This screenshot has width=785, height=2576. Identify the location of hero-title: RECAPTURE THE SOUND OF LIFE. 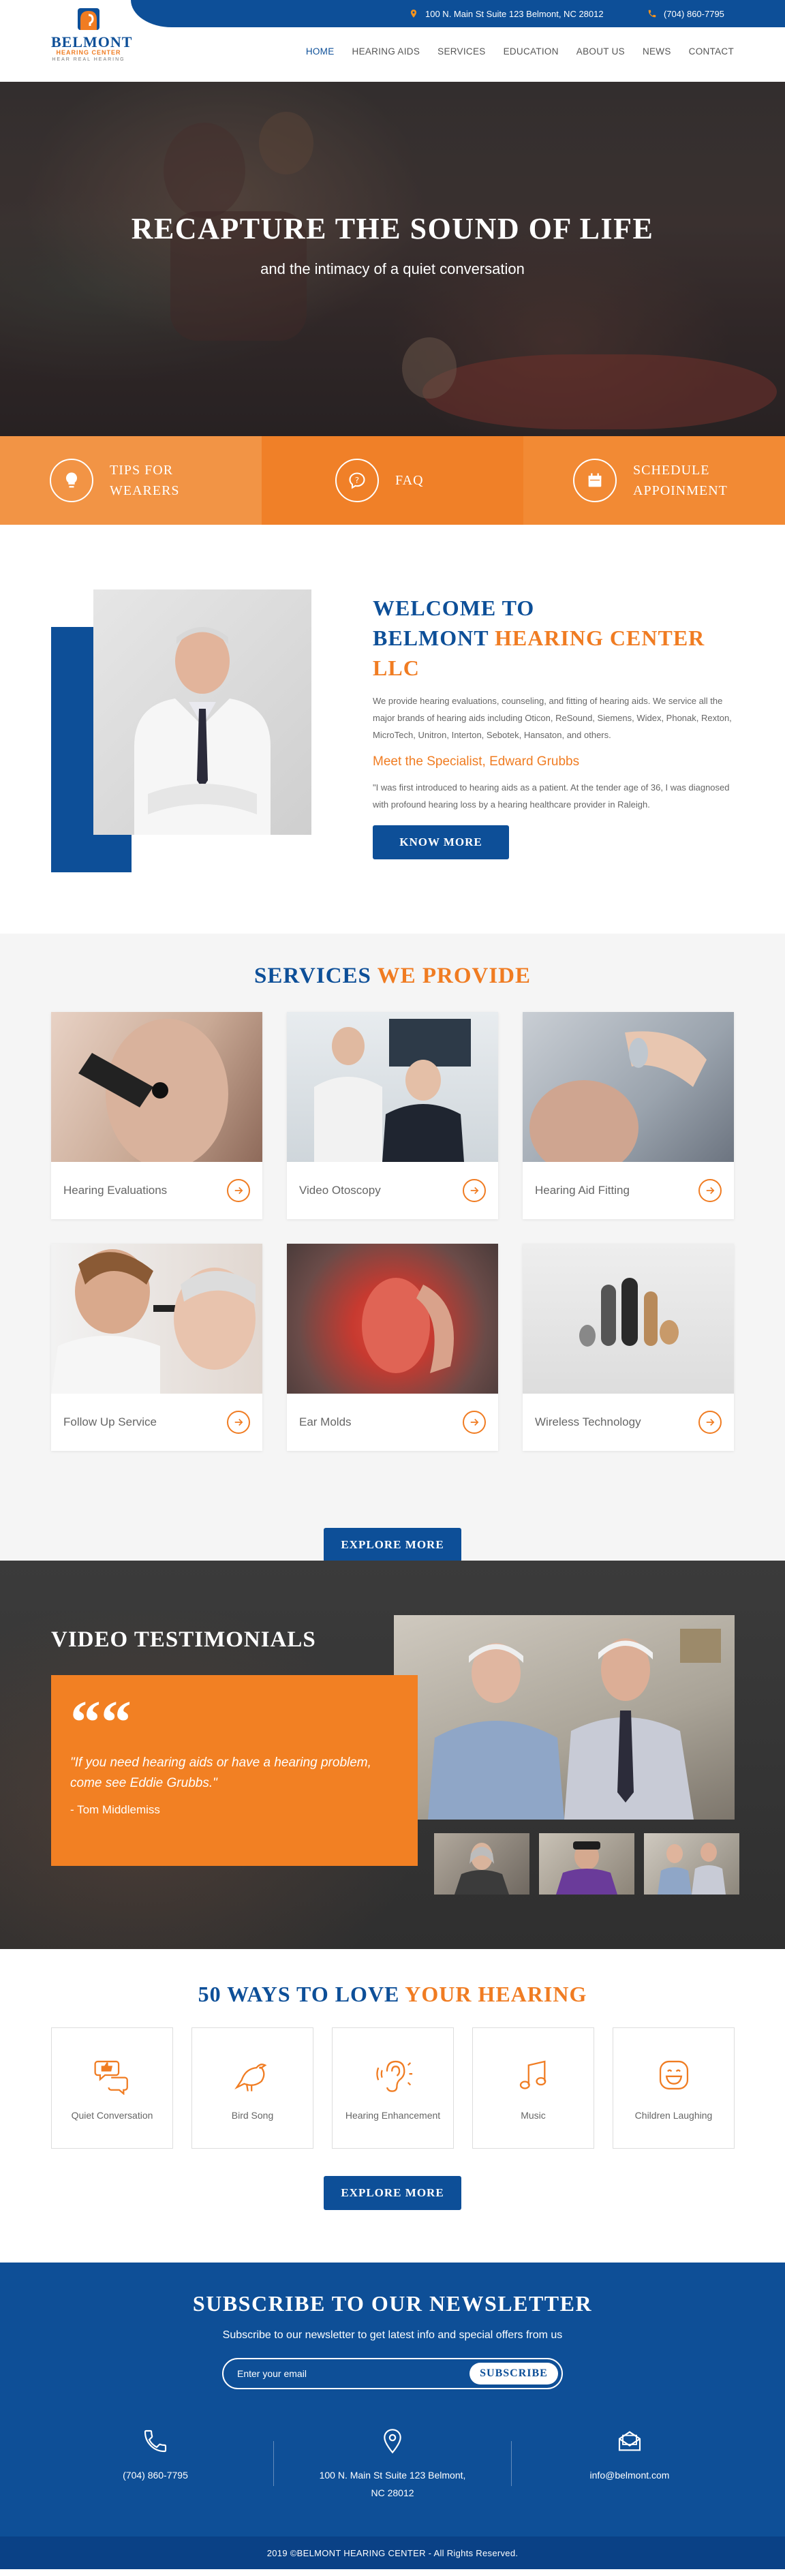
(392, 228).